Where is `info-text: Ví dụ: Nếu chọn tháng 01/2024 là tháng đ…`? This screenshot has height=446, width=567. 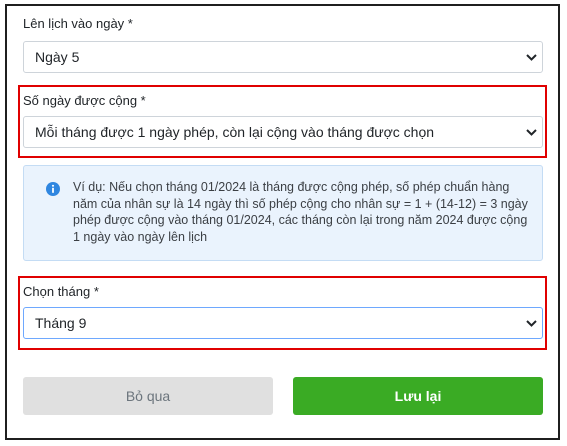 info-text: Ví dụ: Nếu chọn tháng 01/2024 là tháng đ… is located at coordinates (300, 212).